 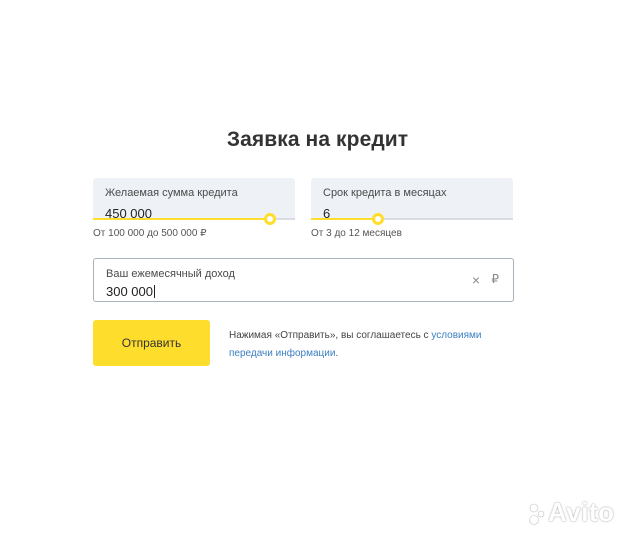 I want to click on consent-text-end: ., so click(x=337, y=353).